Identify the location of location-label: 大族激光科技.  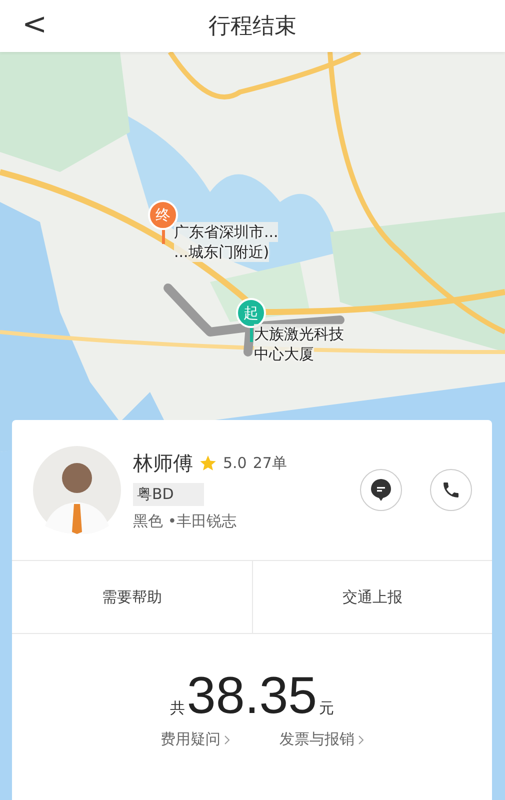
(299, 334).